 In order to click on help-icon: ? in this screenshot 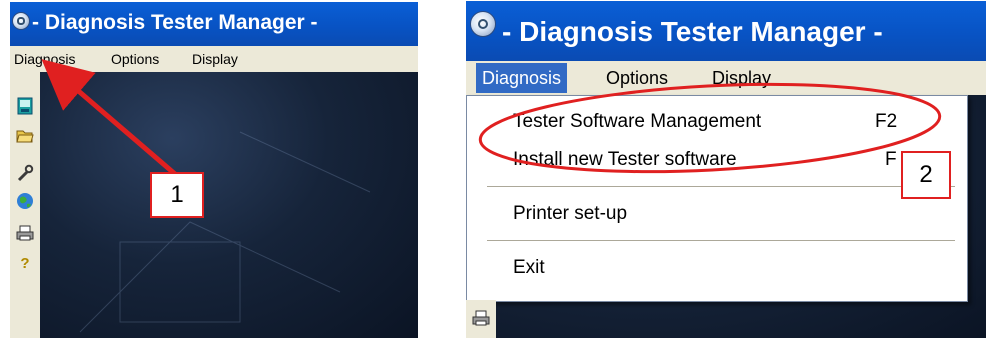, I will do `click(25, 264)`.